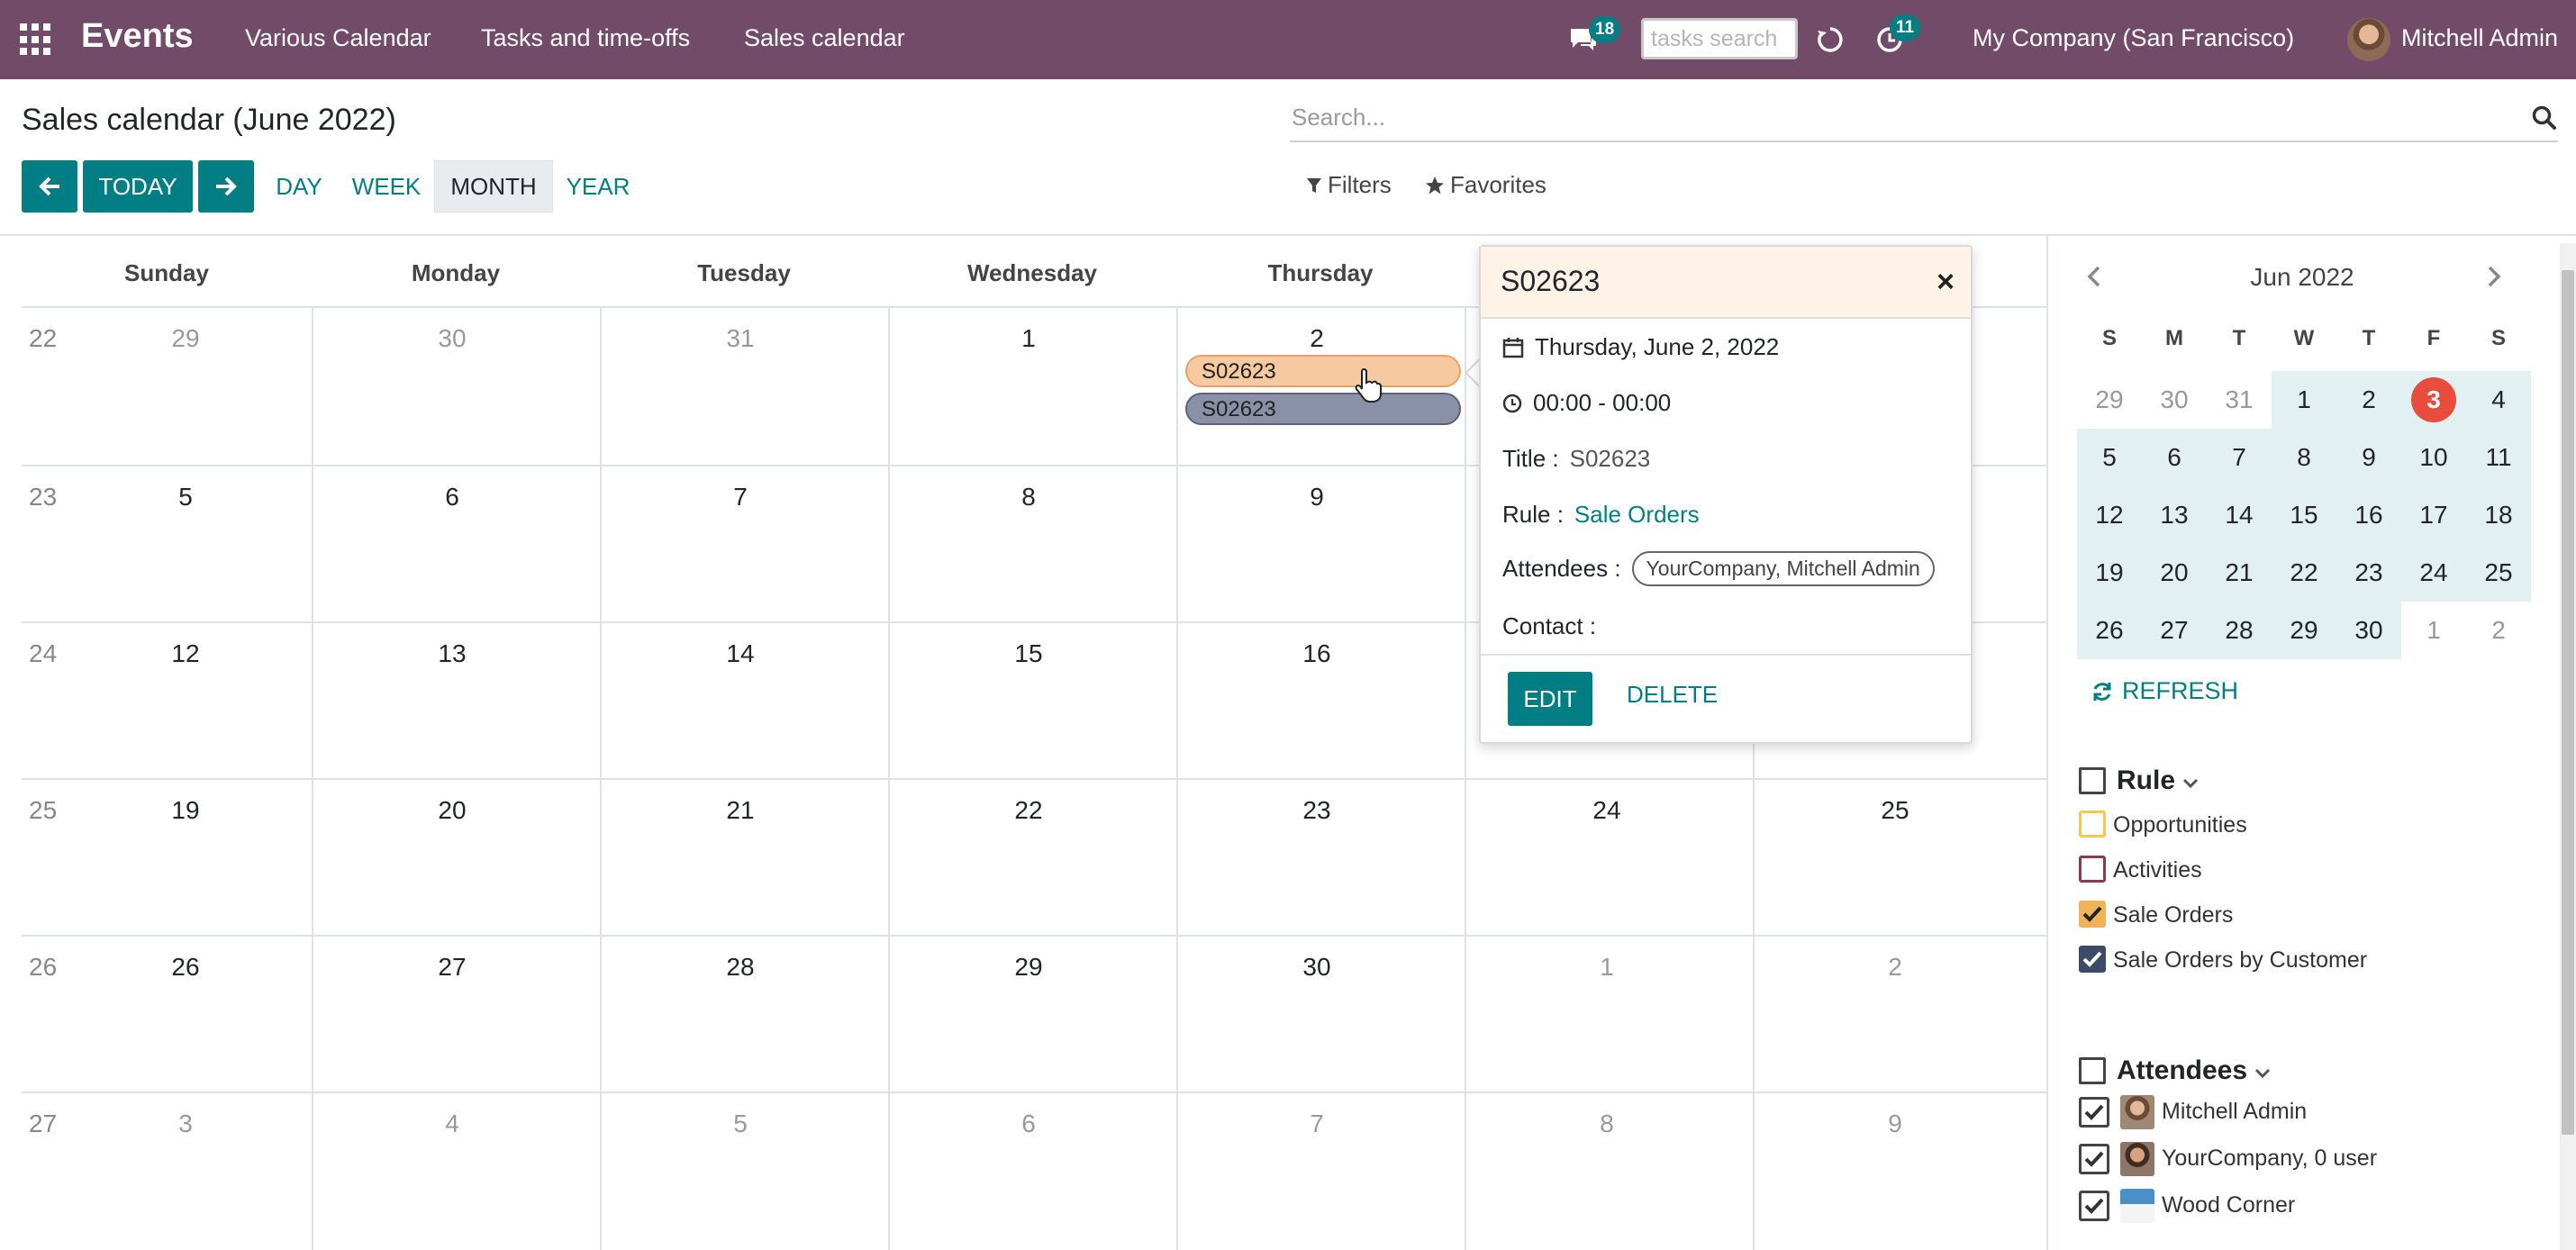  I want to click on mini-calendar-day: 27, so click(2174, 630).